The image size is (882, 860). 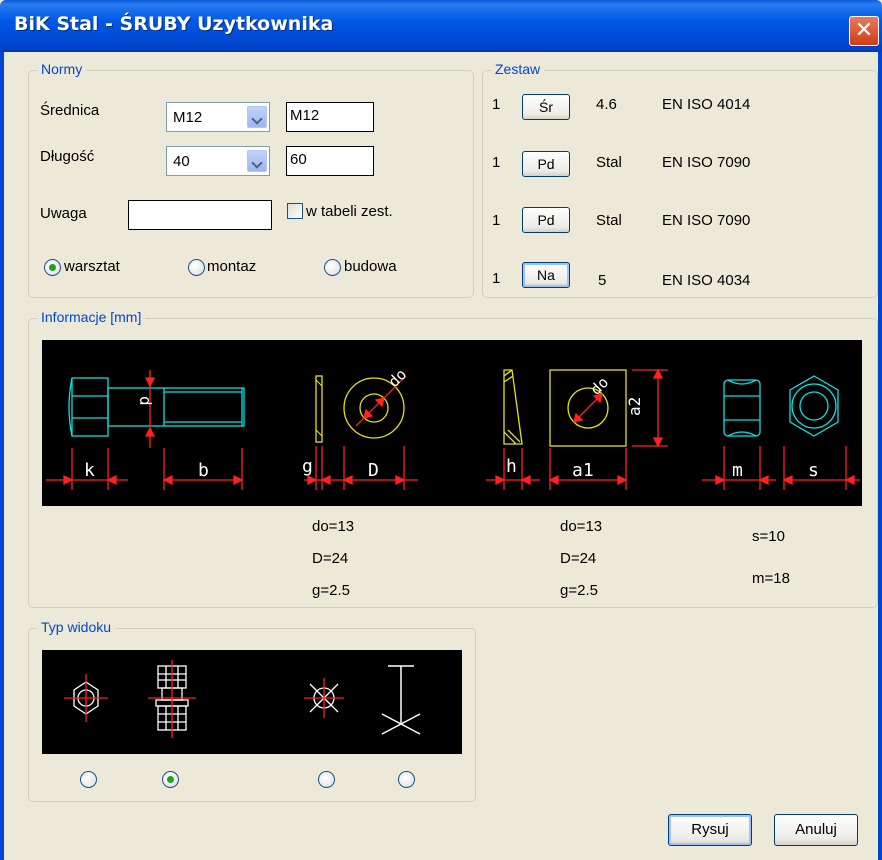 I want to click on washer1-D-label: D, so click(x=373, y=470).